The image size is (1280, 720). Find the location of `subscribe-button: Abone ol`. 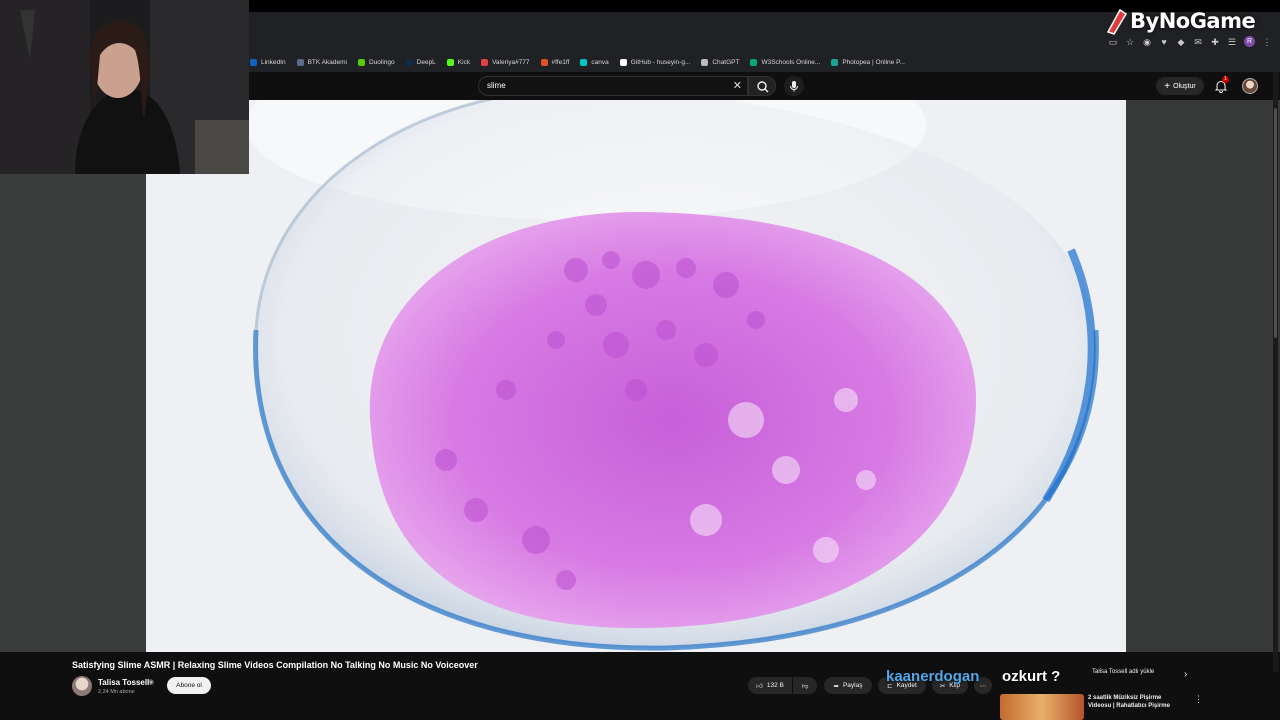

subscribe-button: Abone ol is located at coordinates (189, 685).